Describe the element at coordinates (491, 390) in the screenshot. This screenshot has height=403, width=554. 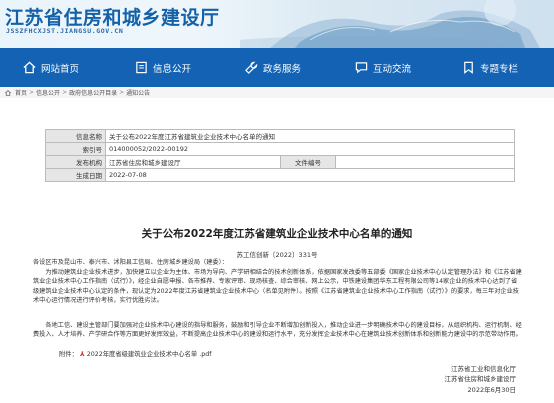
I see `signature-date: 2022年6月30日` at that location.